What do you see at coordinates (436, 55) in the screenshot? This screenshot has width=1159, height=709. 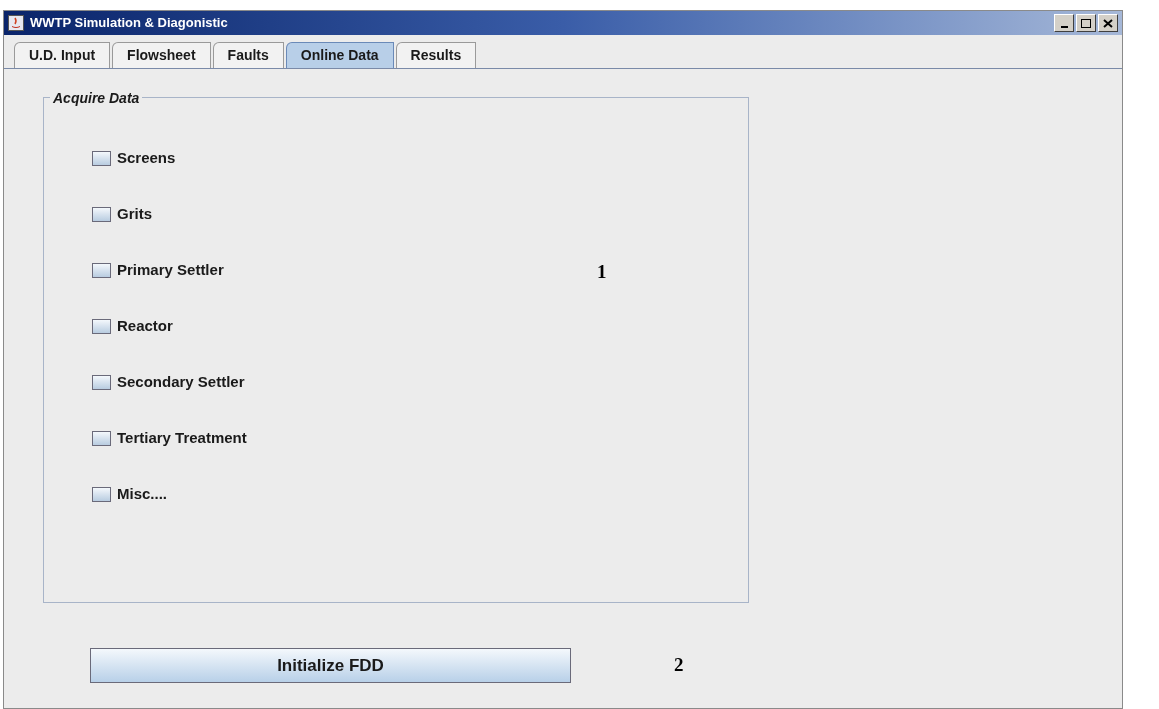 I see `tab: Results` at bounding box center [436, 55].